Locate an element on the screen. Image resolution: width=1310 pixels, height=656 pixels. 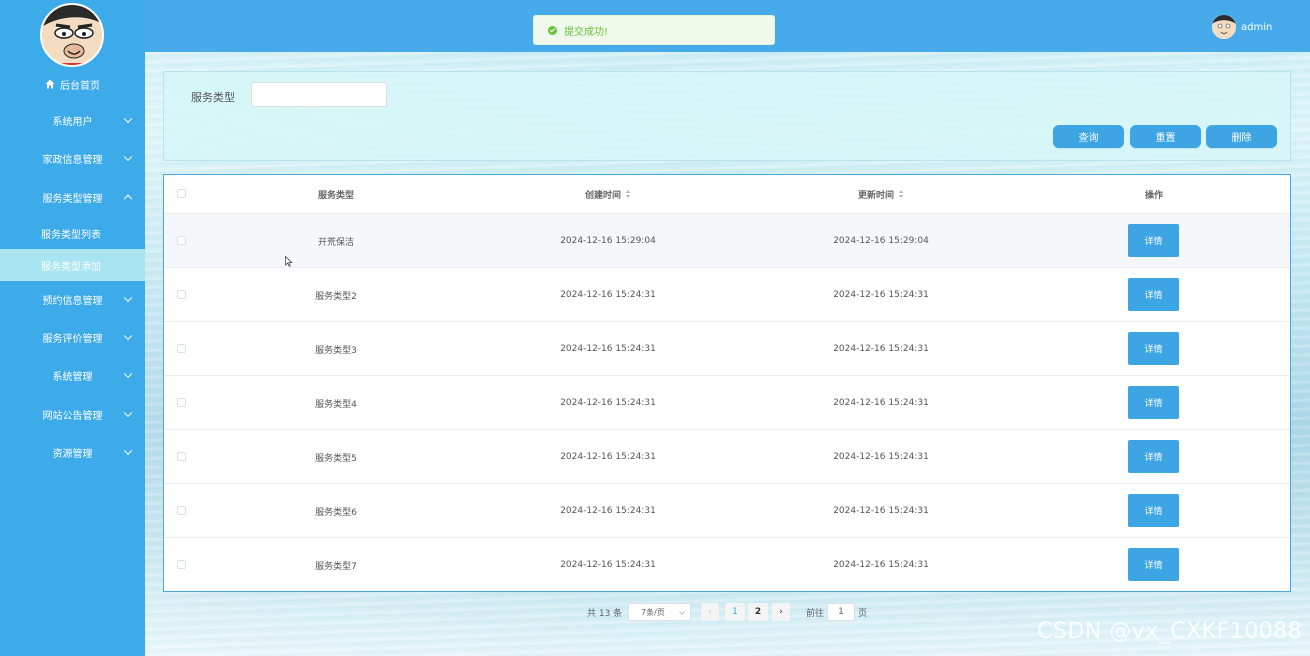
query-button: 查询 is located at coordinates (1088, 136).